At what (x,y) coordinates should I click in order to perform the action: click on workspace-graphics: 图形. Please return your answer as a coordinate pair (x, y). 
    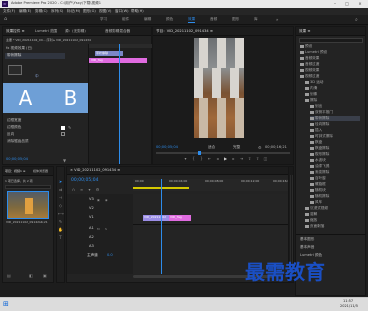
    Looking at the image, I should click on (235, 19).